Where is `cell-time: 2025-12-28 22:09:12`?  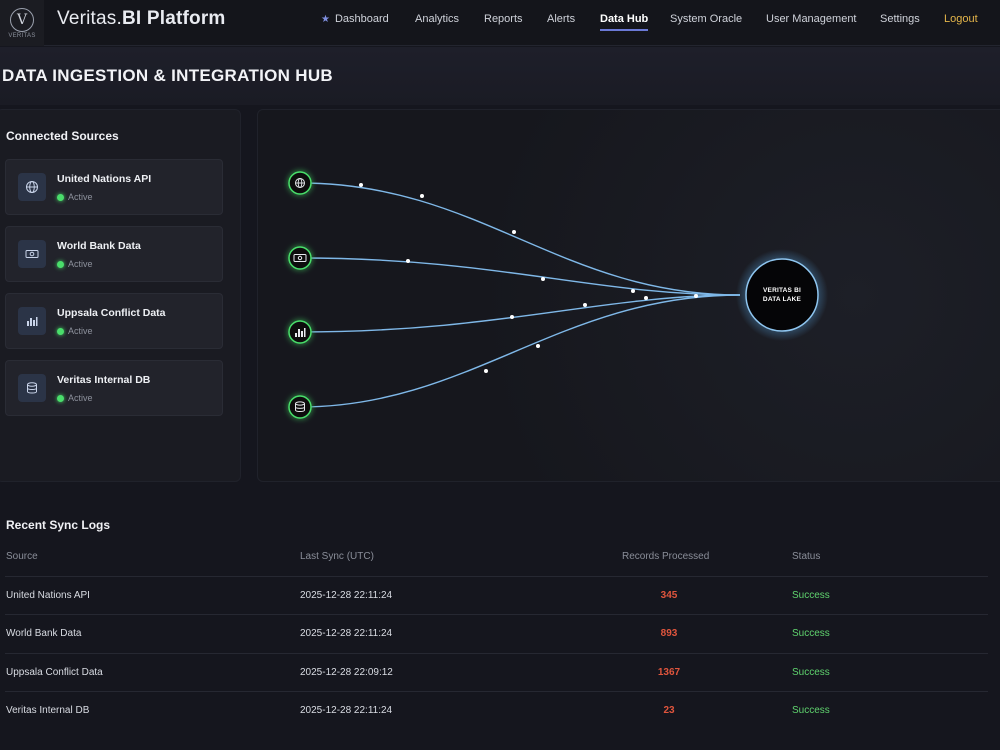
cell-time: 2025-12-28 22:09:12 is located at coordinates (346, 672).